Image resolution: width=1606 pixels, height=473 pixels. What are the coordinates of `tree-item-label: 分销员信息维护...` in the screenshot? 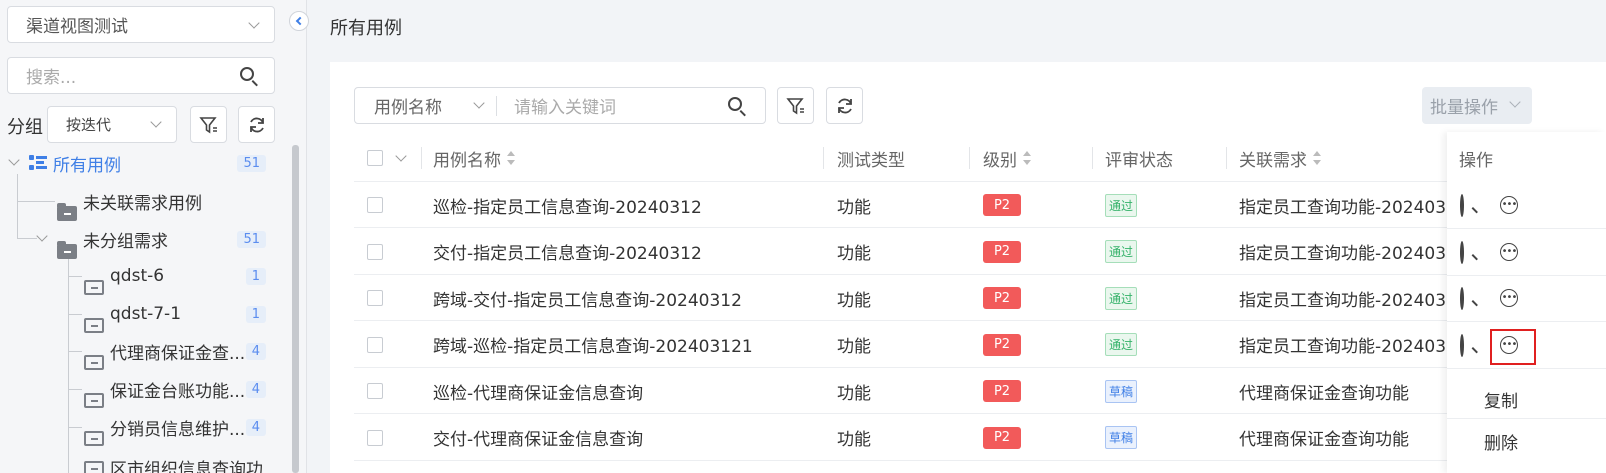 It's located at (178, 429).